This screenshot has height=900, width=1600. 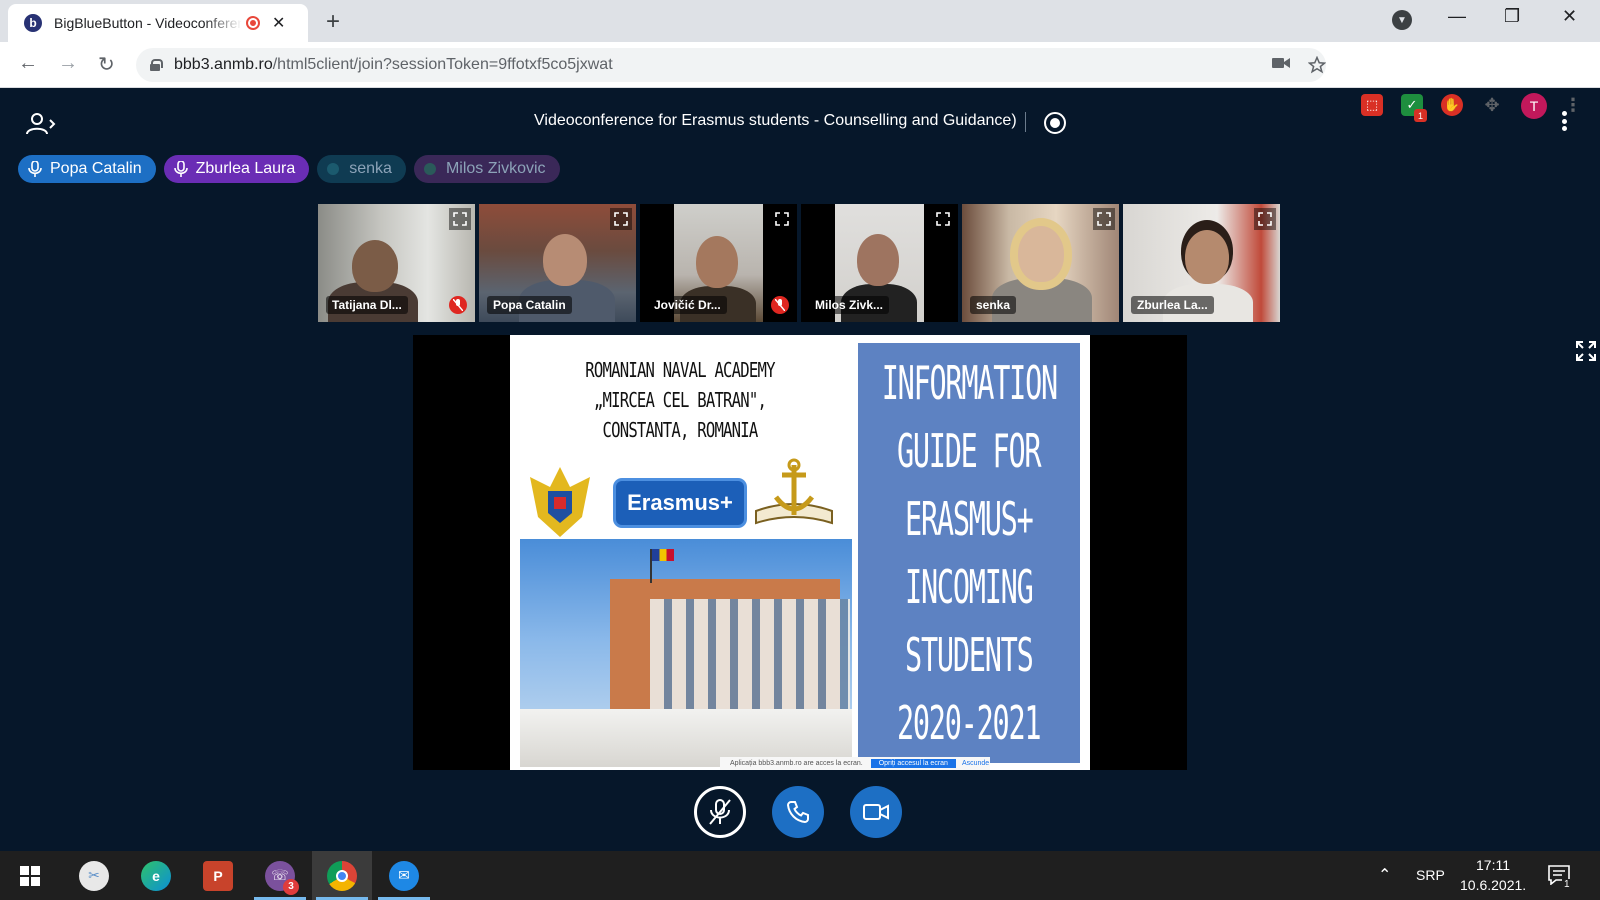 I want to click on back-arrow-icon: ←, so click(x=28, y=63).